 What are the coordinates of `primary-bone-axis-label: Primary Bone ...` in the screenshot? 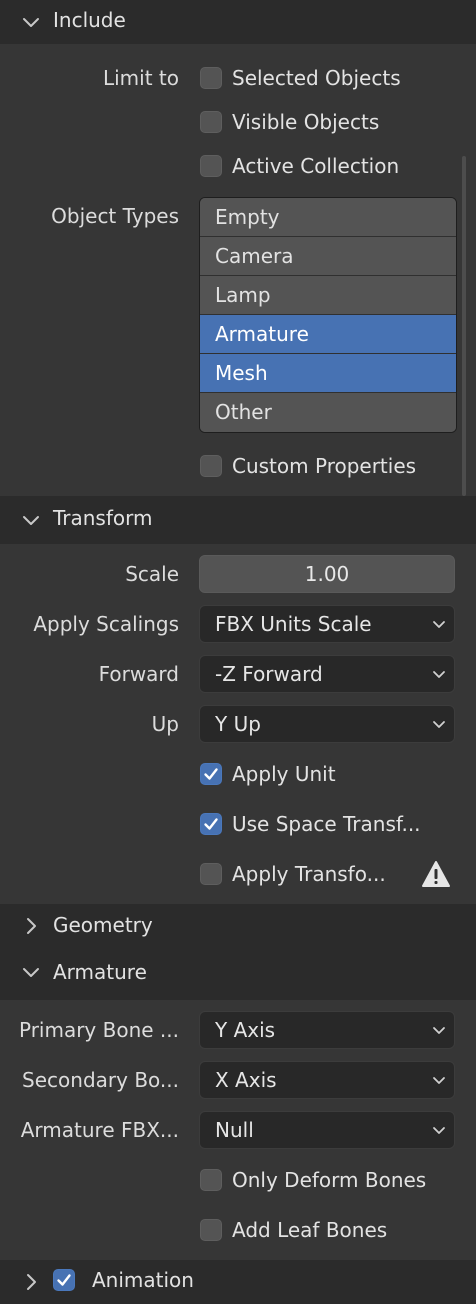 It's located at (98, 1030).